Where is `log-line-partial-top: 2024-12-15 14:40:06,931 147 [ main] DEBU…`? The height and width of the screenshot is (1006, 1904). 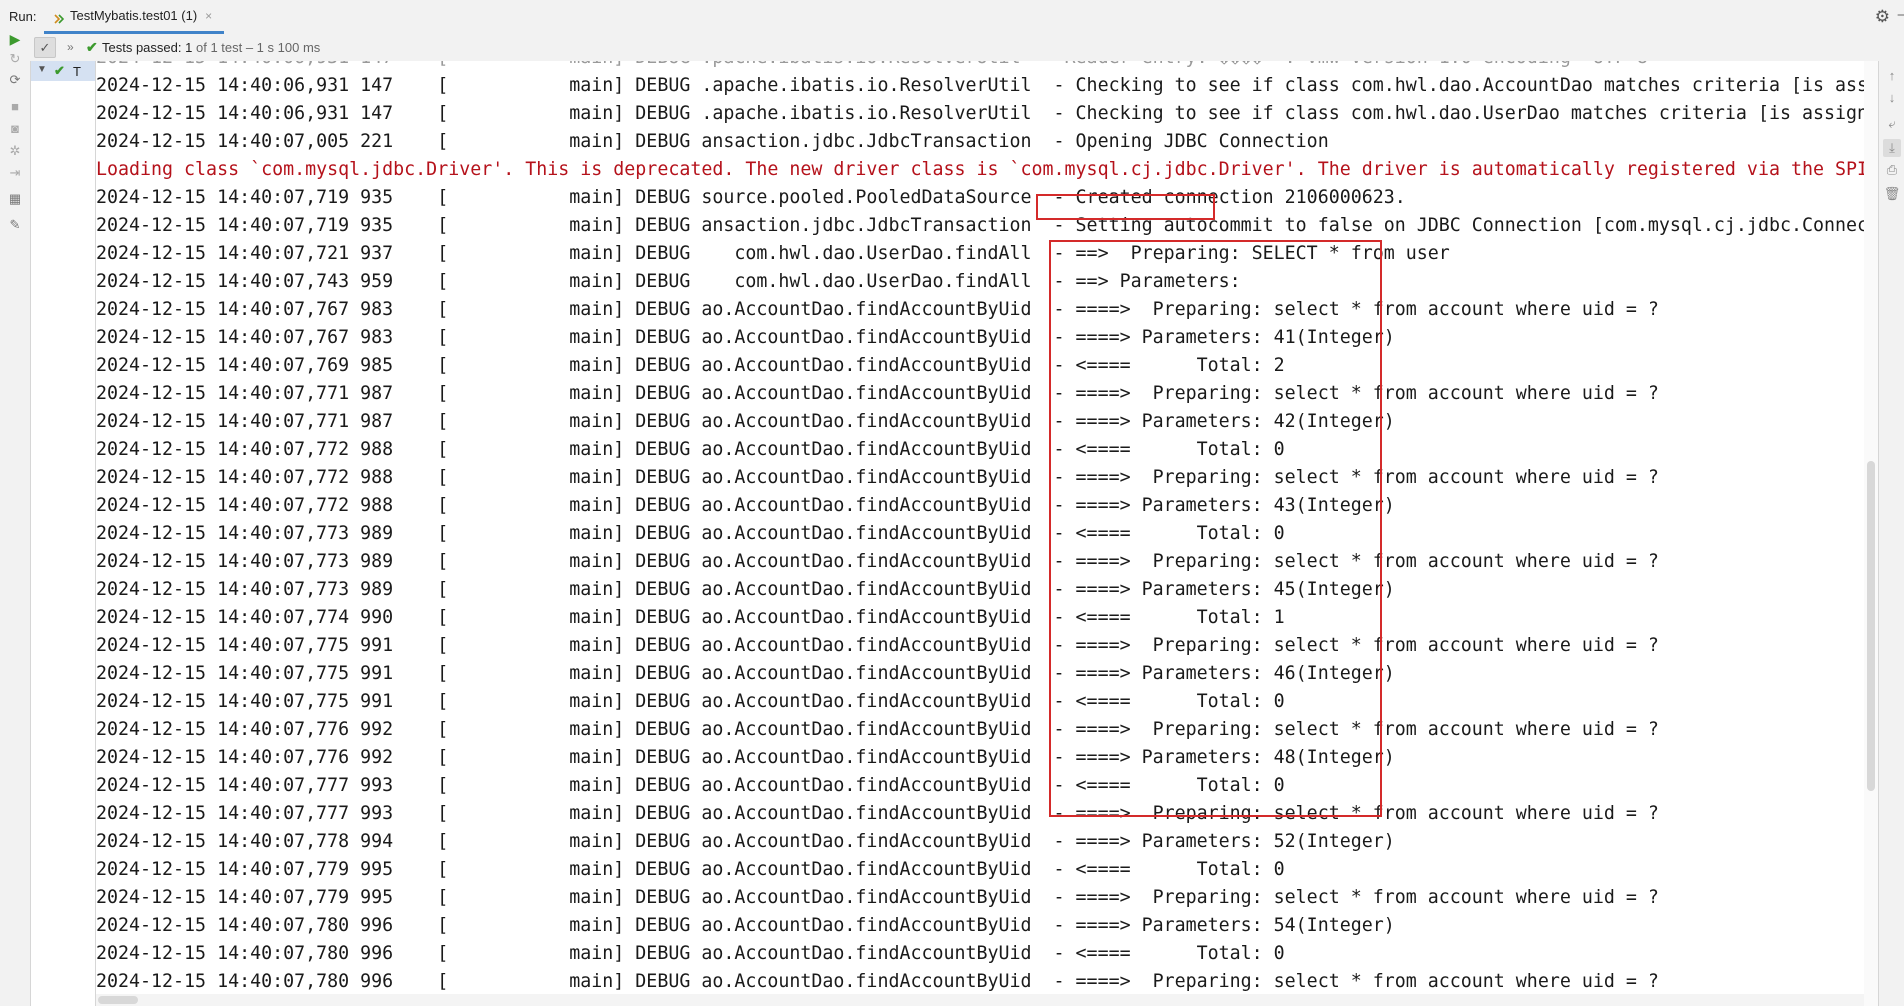
log-line-partial-top: 2024-12-15 14:40:06,931 147 [ main] DEBU… is located at coordinates (987, 66).